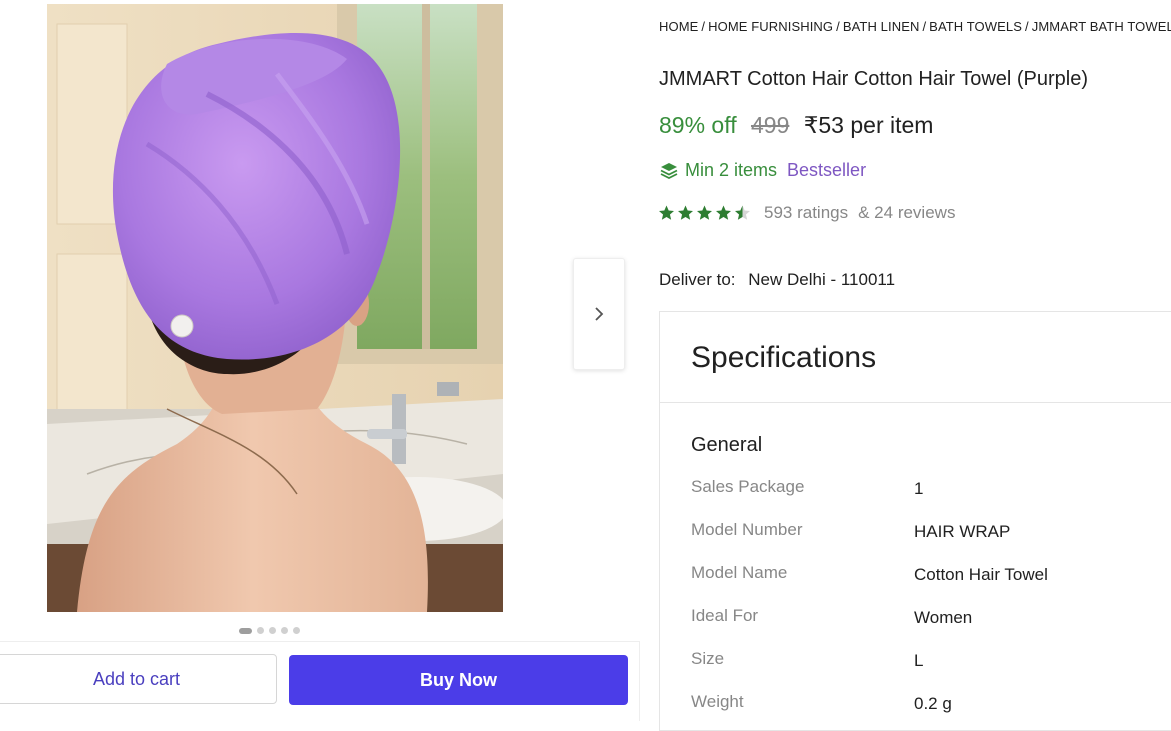 This screenshot has width=1171, height=731. What do you see at coordinates (708, 658) in the screenshot?
I see `spec-key: Size` at bounding box center [708, 658].